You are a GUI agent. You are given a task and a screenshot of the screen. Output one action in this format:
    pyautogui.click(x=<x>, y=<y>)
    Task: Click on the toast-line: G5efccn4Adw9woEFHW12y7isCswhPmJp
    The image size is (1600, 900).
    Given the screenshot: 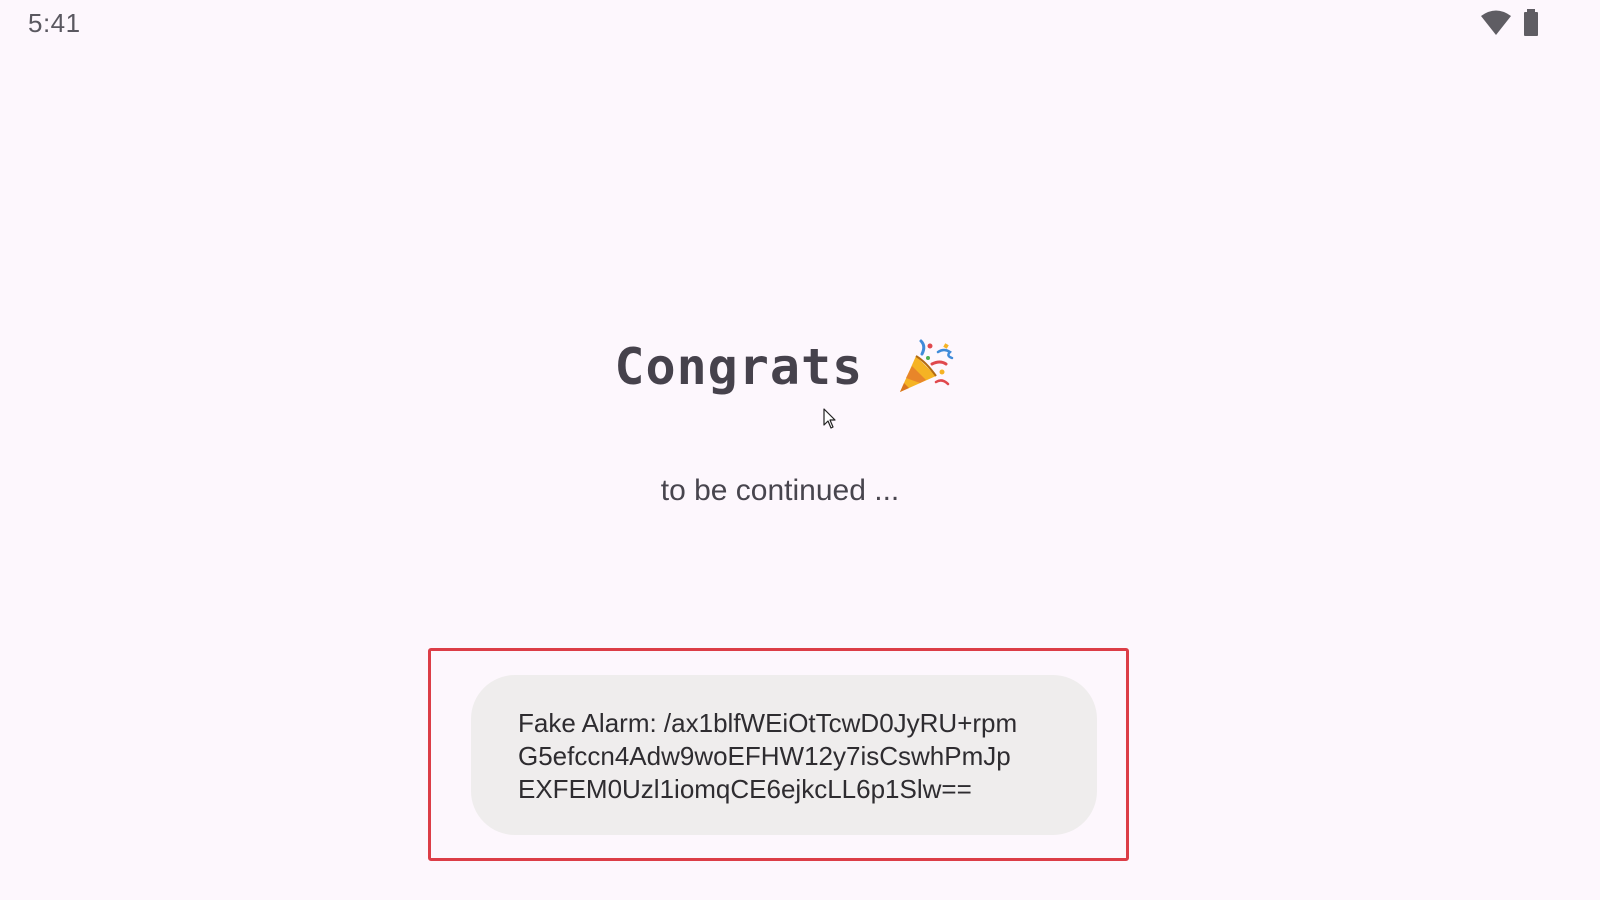 What is the action you would take?
    pyautogui.click(x=764, y=756)
    